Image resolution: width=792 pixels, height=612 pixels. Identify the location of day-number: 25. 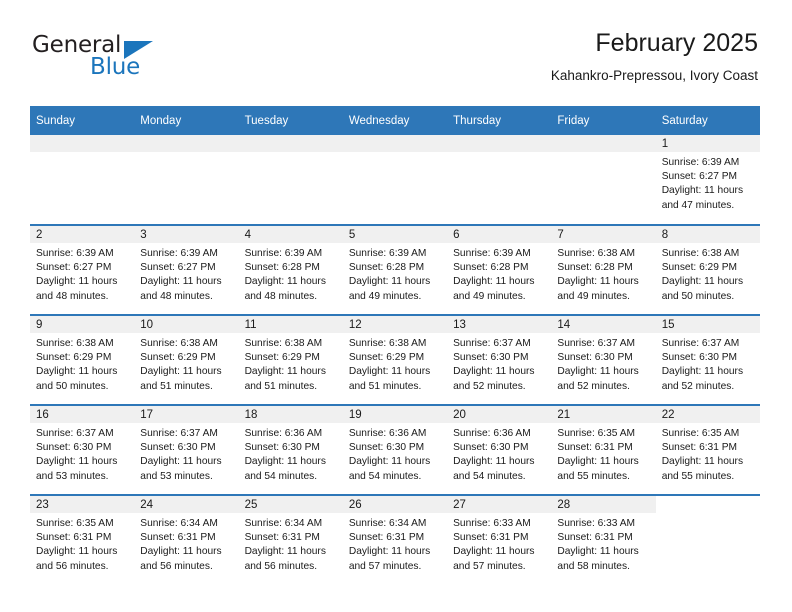
(290, 504).